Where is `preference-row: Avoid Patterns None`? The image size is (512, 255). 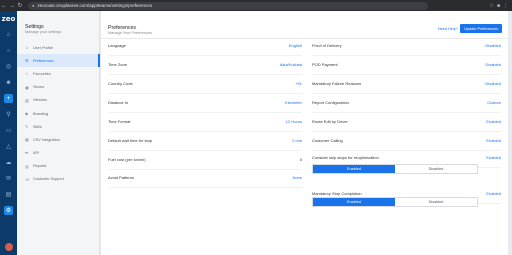 preference-row: Avoid Patterns None is located at coordinates (205, 178).